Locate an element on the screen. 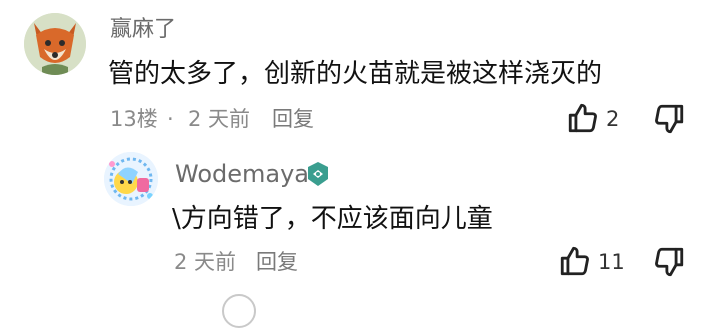  comment-text: 管的太多了，创新的火苗就是被这样浇灭的 is located at coordinates (355, 74).